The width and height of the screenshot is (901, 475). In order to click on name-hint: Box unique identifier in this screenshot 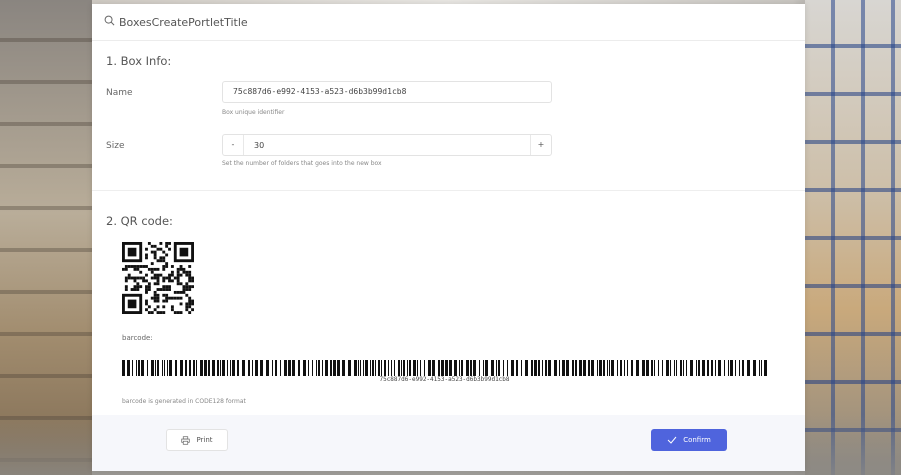, I will do `click(253, 112)`.